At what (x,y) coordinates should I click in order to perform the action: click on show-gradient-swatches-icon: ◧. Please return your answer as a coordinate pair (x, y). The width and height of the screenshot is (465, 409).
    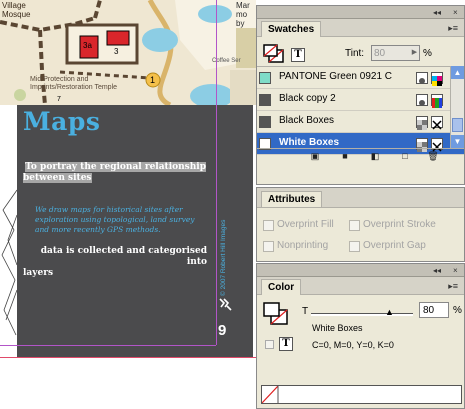
    Looking at the image, I should click on (375, 156).